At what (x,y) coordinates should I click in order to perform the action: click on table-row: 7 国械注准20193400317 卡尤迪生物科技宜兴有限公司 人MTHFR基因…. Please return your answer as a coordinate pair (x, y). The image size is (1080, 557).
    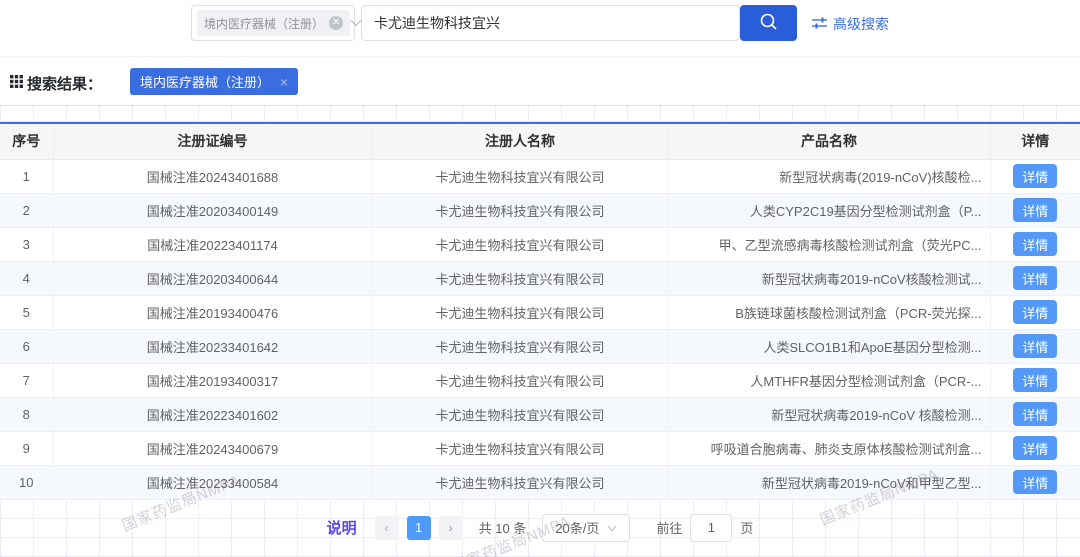
    Looking at the image, I should click on (540, 380).